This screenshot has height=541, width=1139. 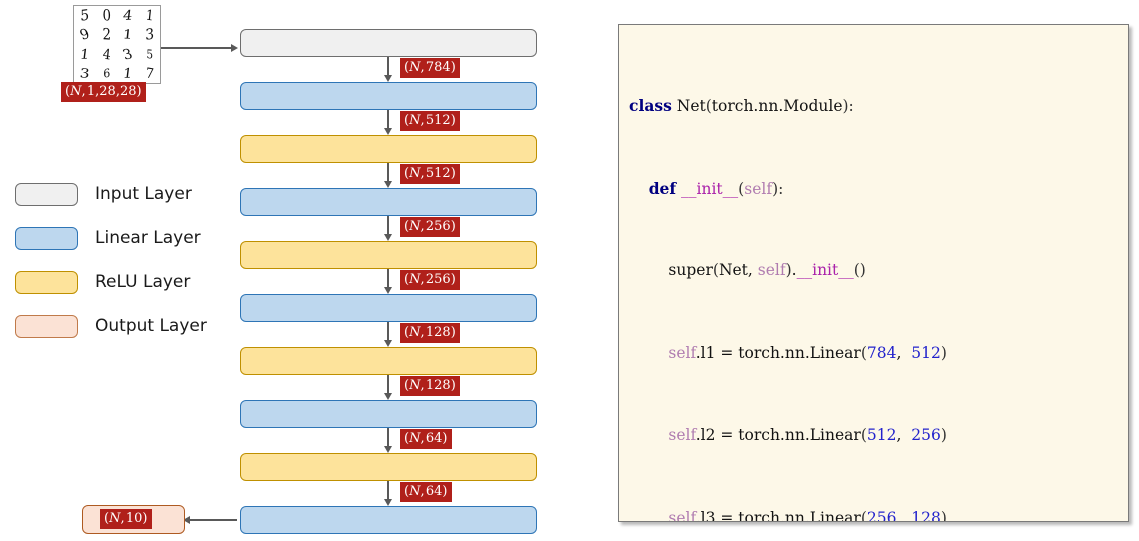 I want to click on legend-label-output: Output Layer, so click(x=151, y=326).